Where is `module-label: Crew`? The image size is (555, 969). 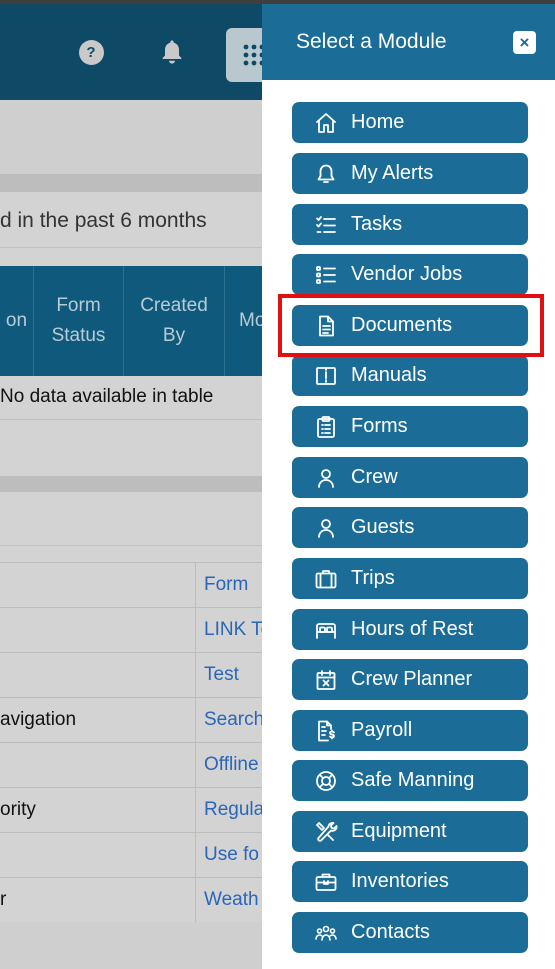
module-label: Crew is located at coordinates (374, 477).